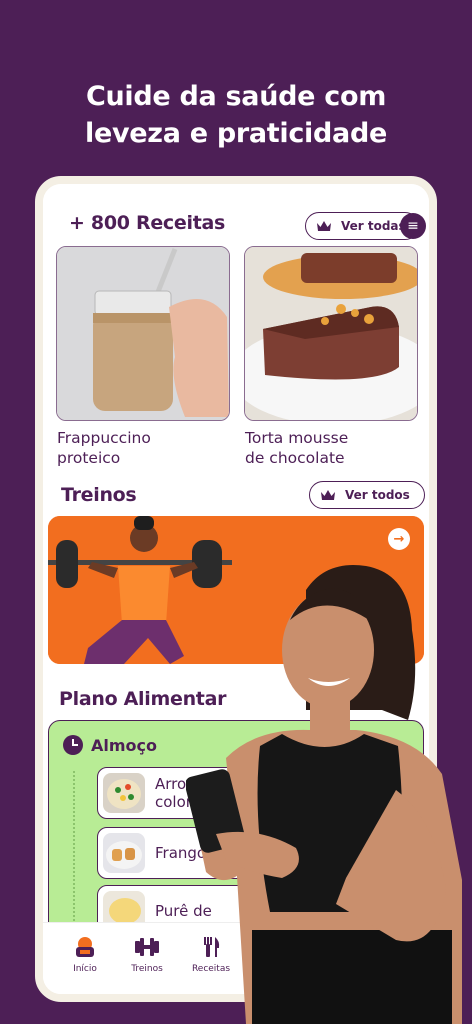  I want to click on recipe-label-line: de chocolate, so click(295, 458).